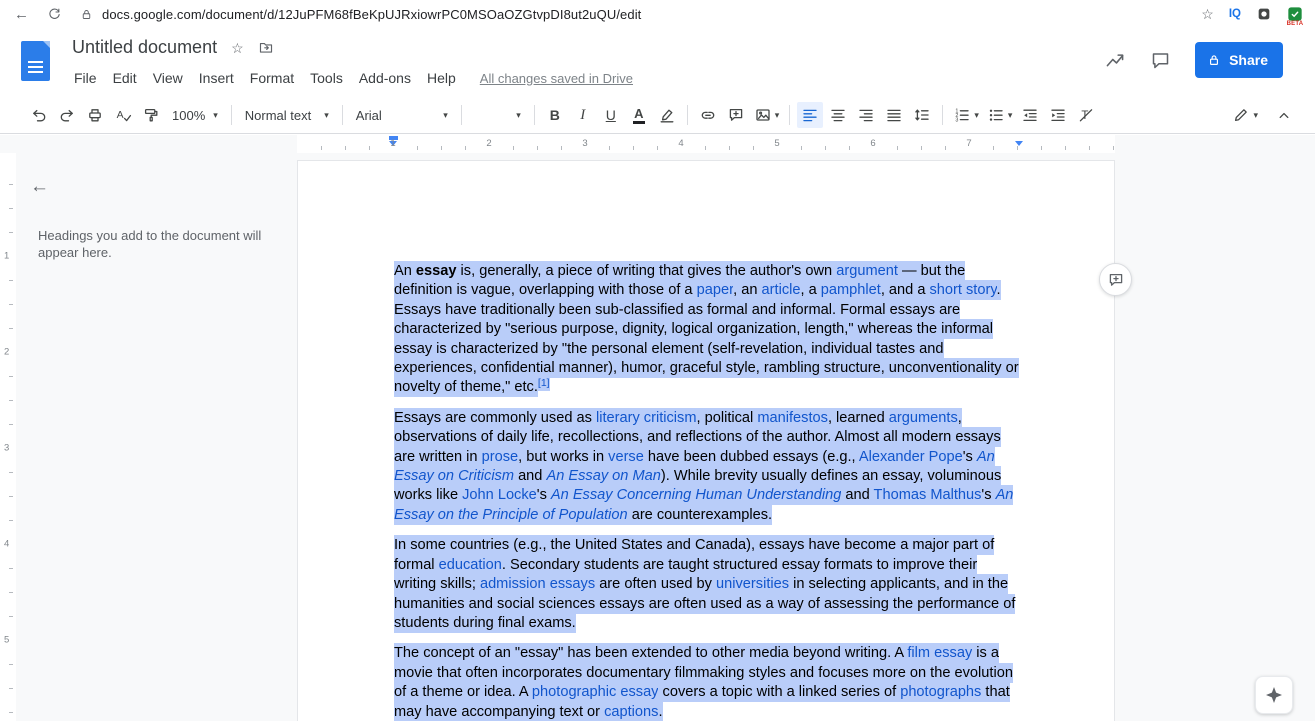 Image resolution: width=1315 pixels, height=721 pixels. Describe the element at coordinates (556, 78) in the screenshot. I see `saved-status: All changes saved in Drive` at that location.